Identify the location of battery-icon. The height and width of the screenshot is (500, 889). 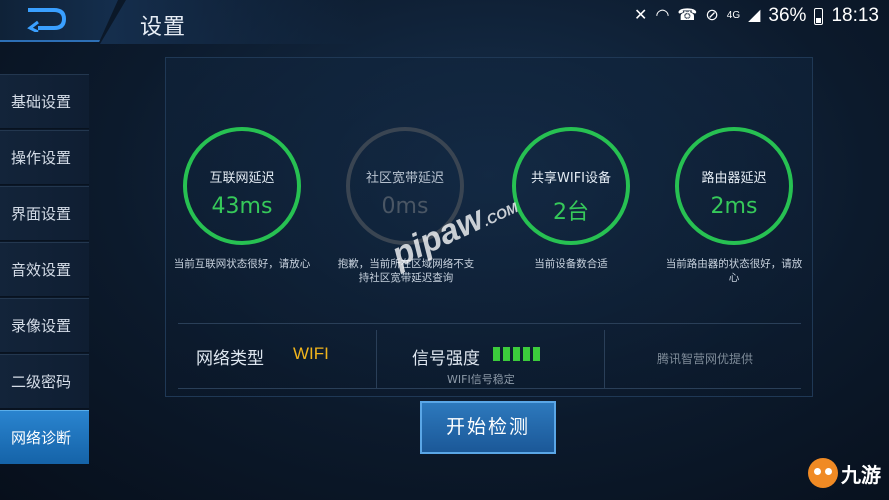
(819, 16).